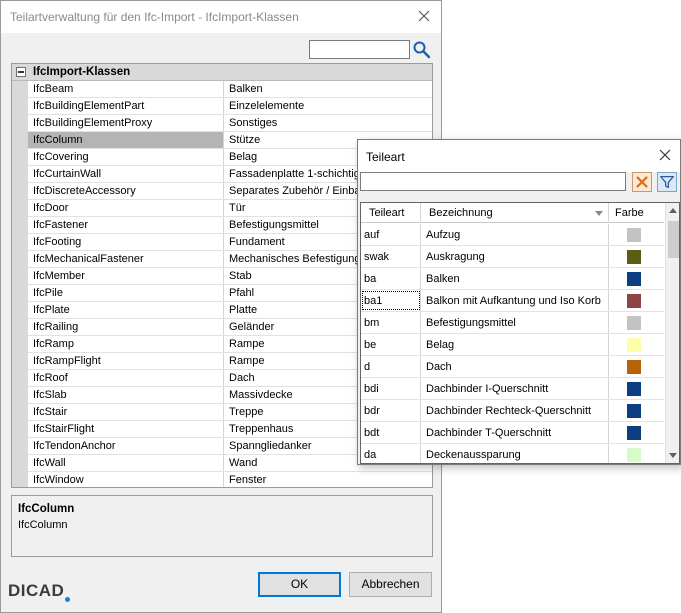  Describe the element at coordinates (126, 140) in the screenshot. I see `ifc-class-cell: IfcColumn` at that location.